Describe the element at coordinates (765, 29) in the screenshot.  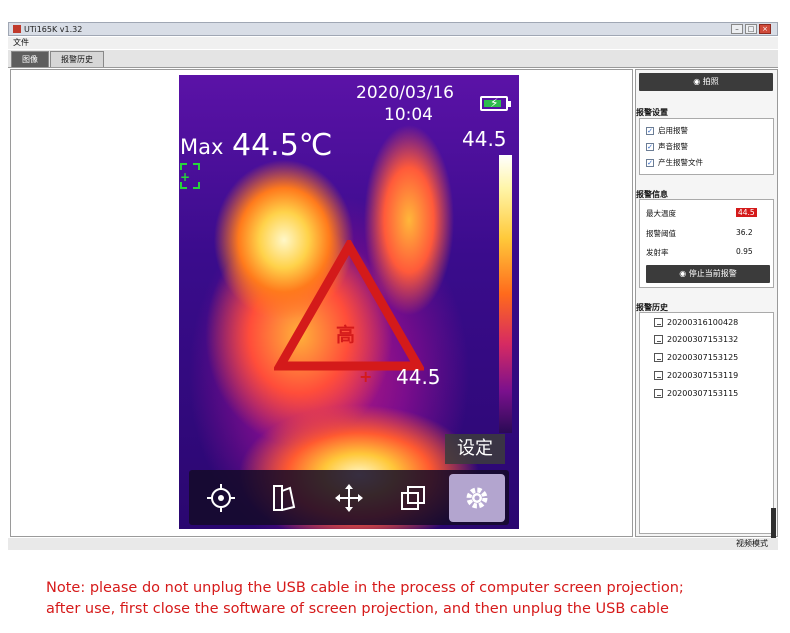
I see `close-icon: ×` at that location.